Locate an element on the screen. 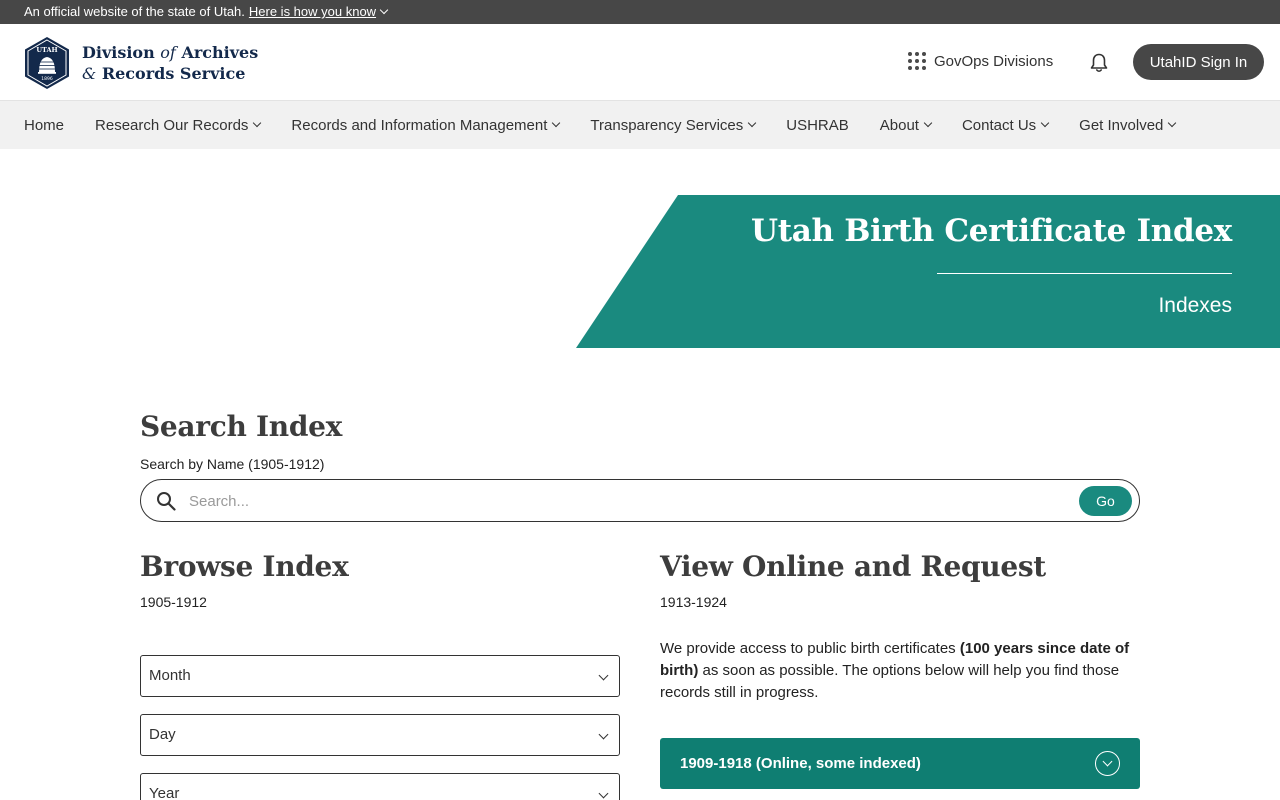 Image resolution: width=1280 pixels, height=800 pixels. nav-item-transparency-services: Transparency Services is located at coordinates (673, 125).